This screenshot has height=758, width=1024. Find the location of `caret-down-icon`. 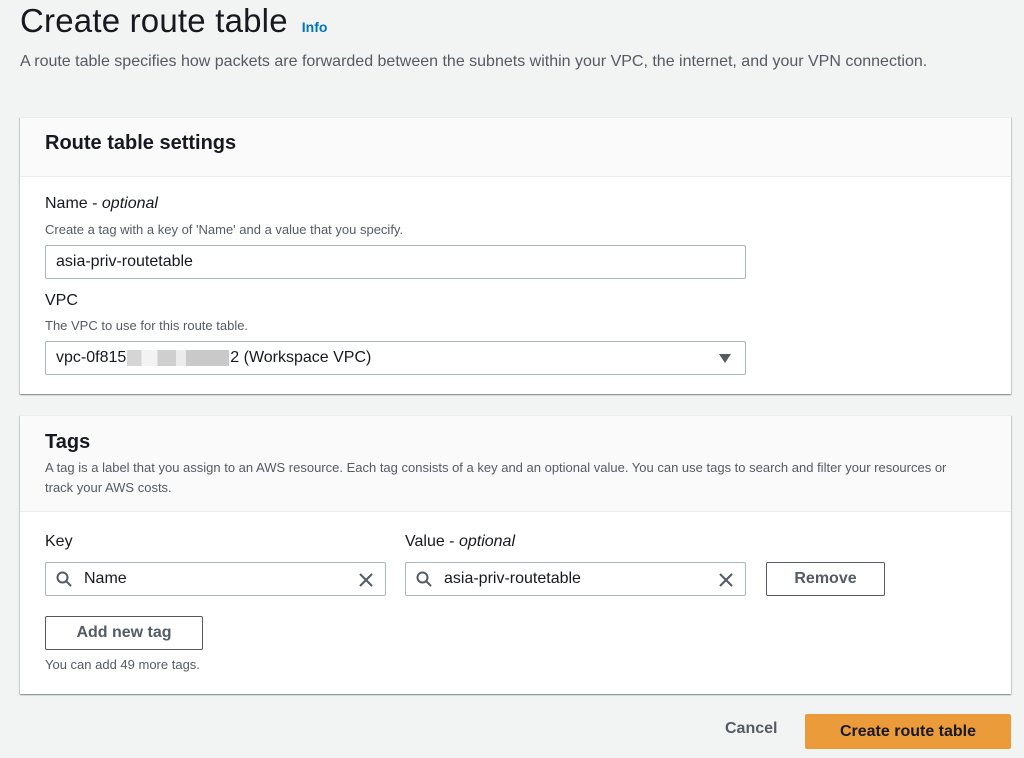

caret-down-icon is located at coordinates (725, 358).